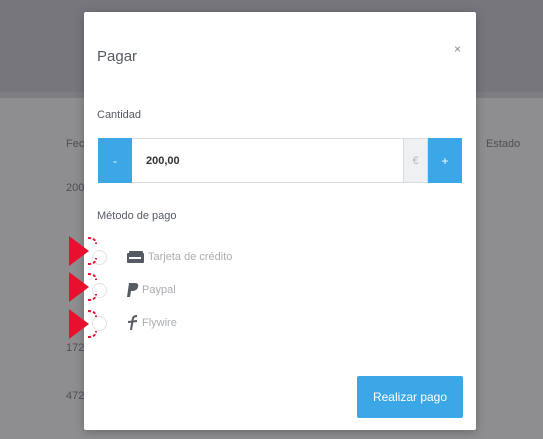 The width and height of the screenshot is (543, 439). What do you see at coordinates (117, 56) in the screenshot?
I see `modal-title: Pagar` at bounding box center [117, 56].